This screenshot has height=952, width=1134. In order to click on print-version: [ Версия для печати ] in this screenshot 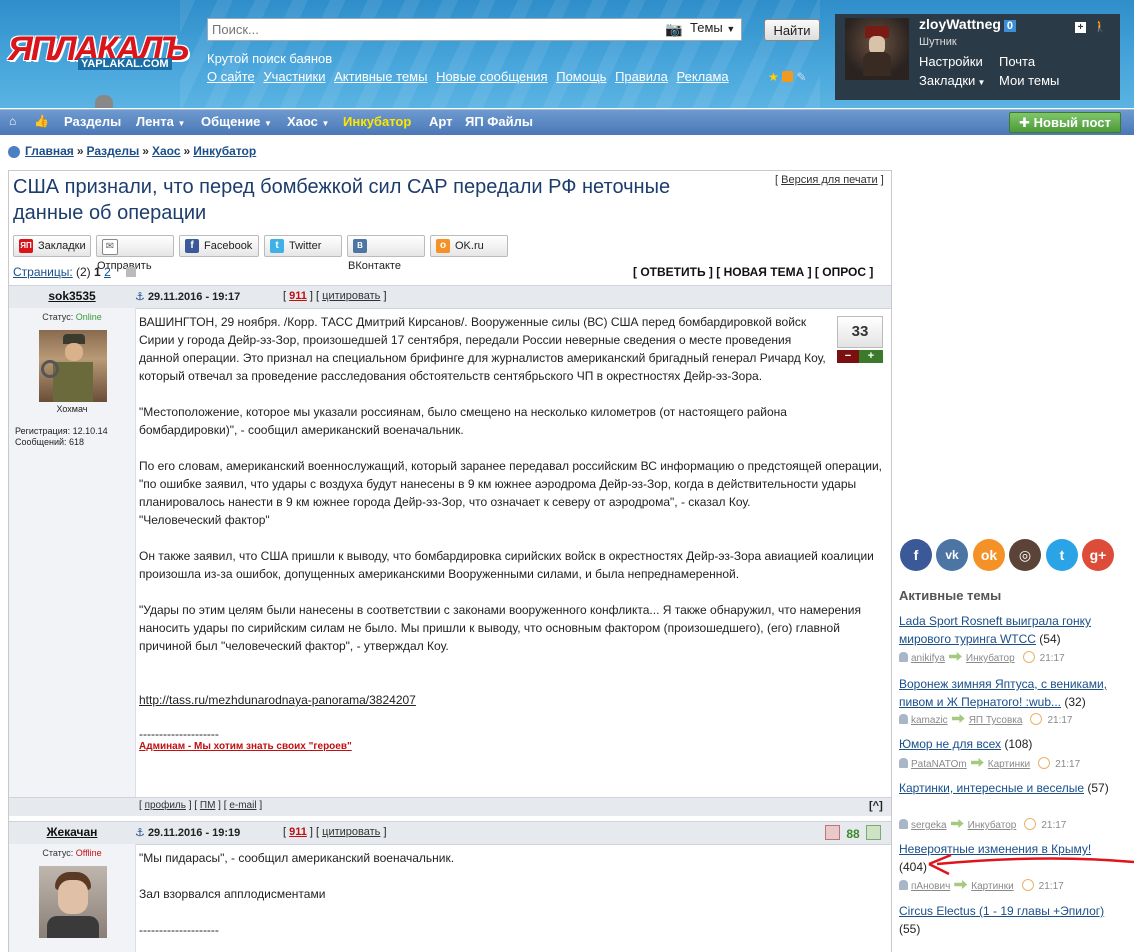, I will do `click(829, 180)`.